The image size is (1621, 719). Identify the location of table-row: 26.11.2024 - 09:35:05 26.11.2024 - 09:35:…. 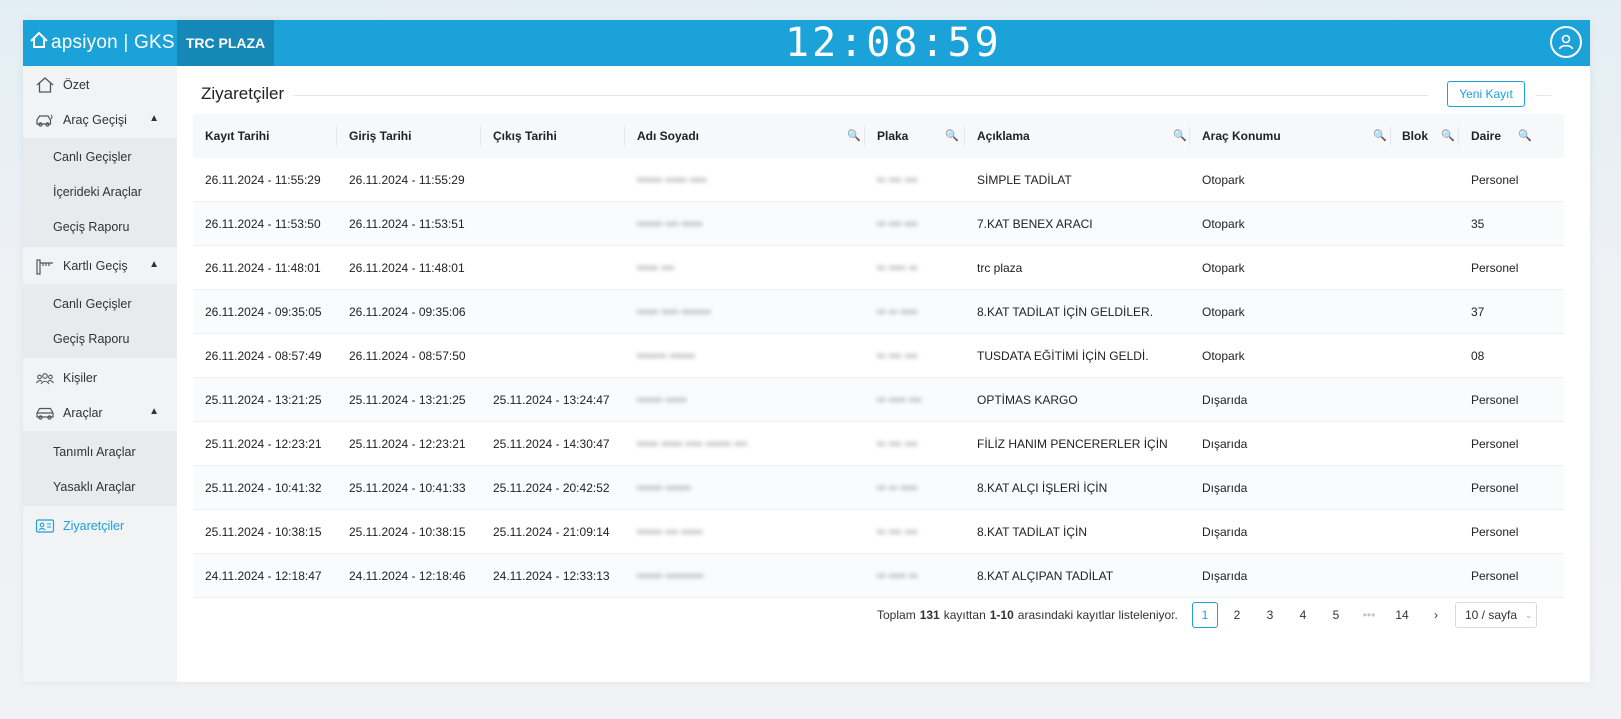
(878, 312).